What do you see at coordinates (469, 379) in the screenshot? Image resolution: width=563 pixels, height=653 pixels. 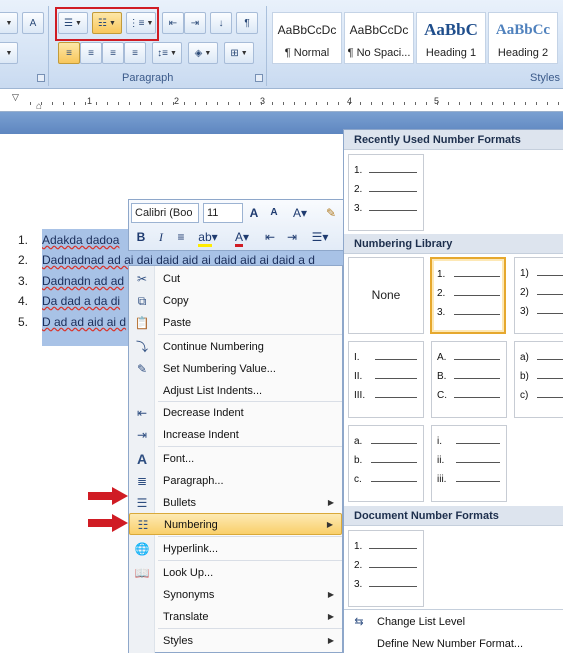 I see `library-tile-upper-alpha: A. B. C.` at bounding box center [469, 379].